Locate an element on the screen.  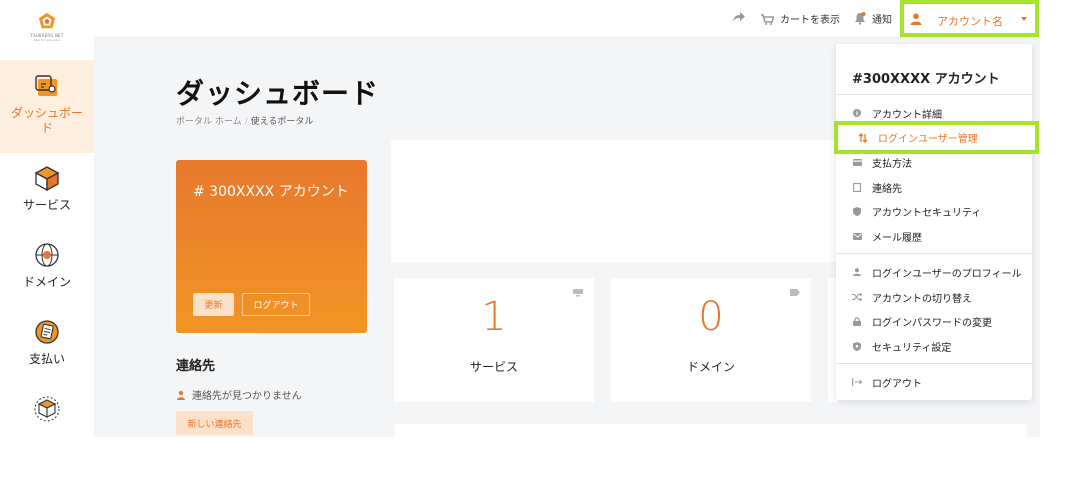
caret-down-icon is located at coordinates (1024, 19).